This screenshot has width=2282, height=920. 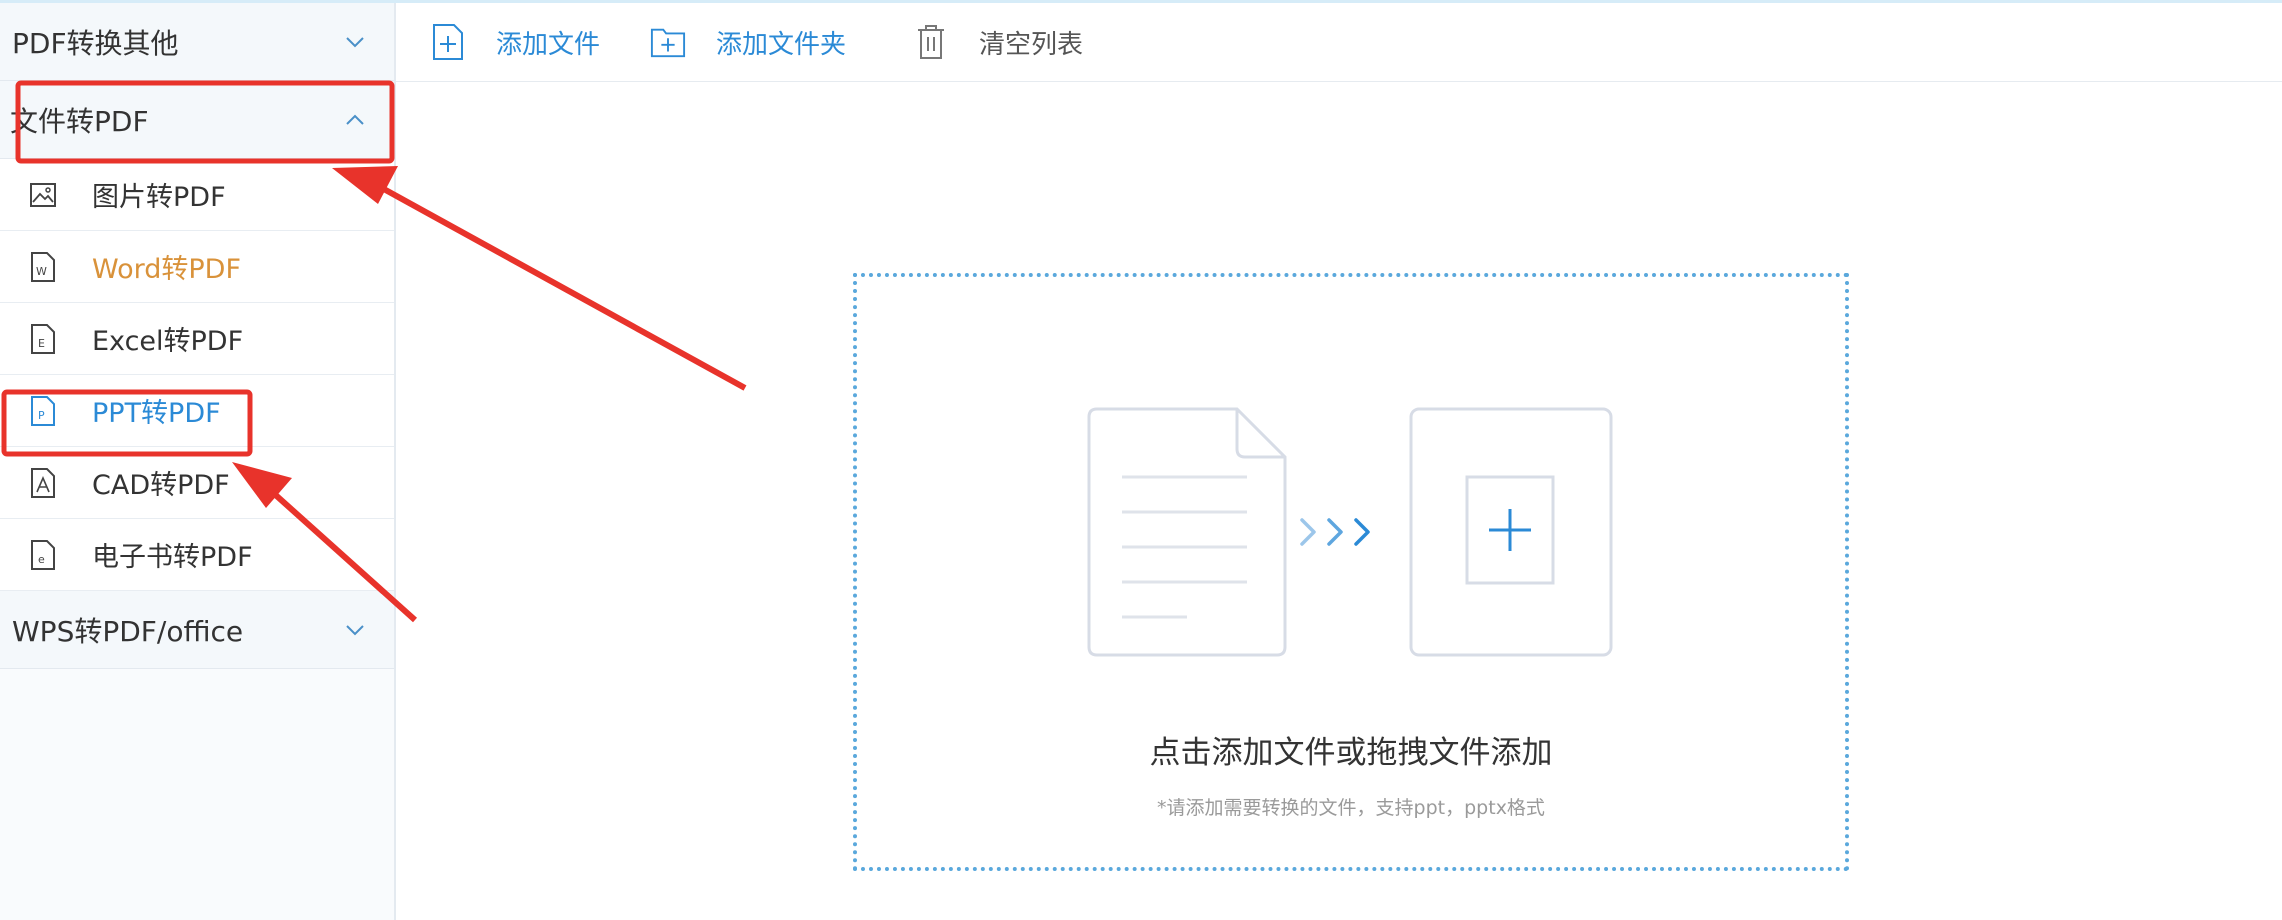 What do you see at coordinates (1031, 44) in the screenshot?
I see `clear-list-label: 清空列表` at bounding box center [1031, 44].